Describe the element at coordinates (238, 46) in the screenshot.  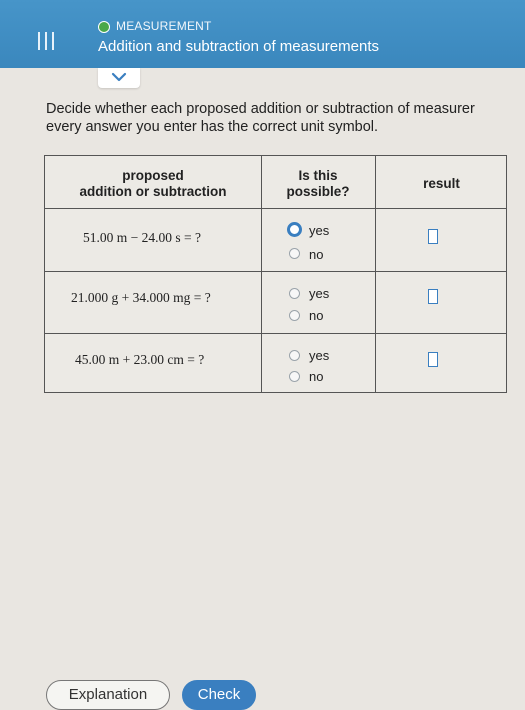
I see `lesson-title: Addition and subtraction of measurements` at that location.